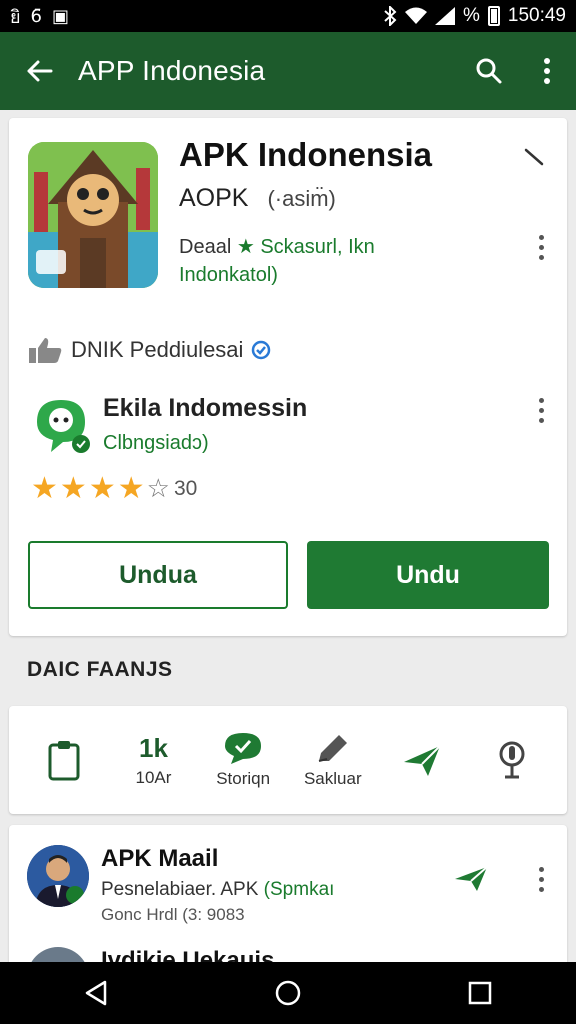 This screenshot has height=1024, width=576. I want to click on app-subtitle-paren: (·asim̈), so click(301, 198).